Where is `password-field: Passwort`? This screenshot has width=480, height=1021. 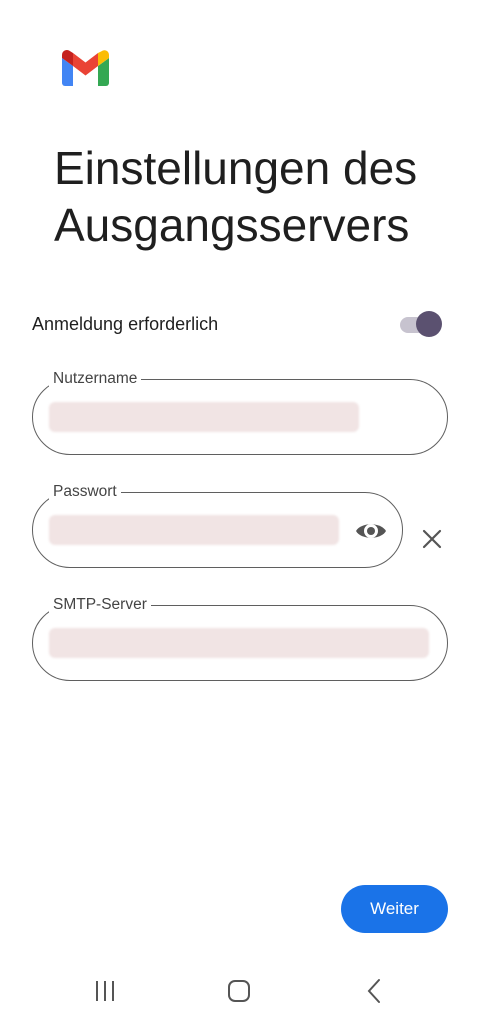
password-field: Passwort is located at coordinates (217, 525).